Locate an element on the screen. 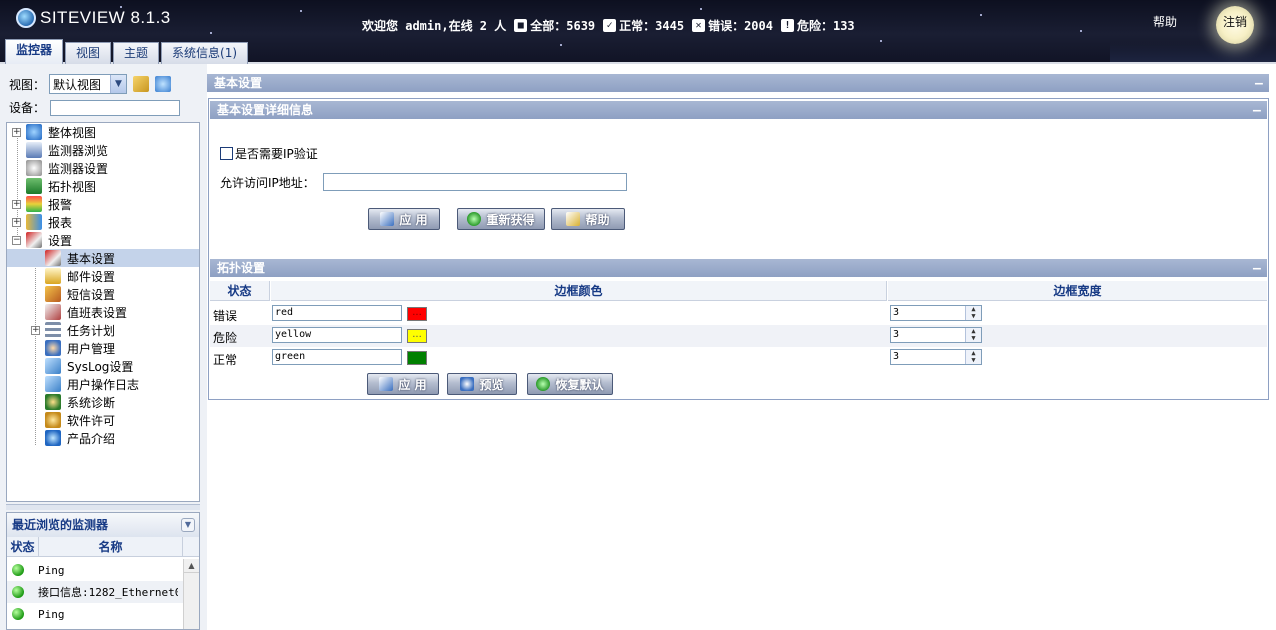 The image size is (1276, 630). tools-icon is located at coordinates (53, 258).